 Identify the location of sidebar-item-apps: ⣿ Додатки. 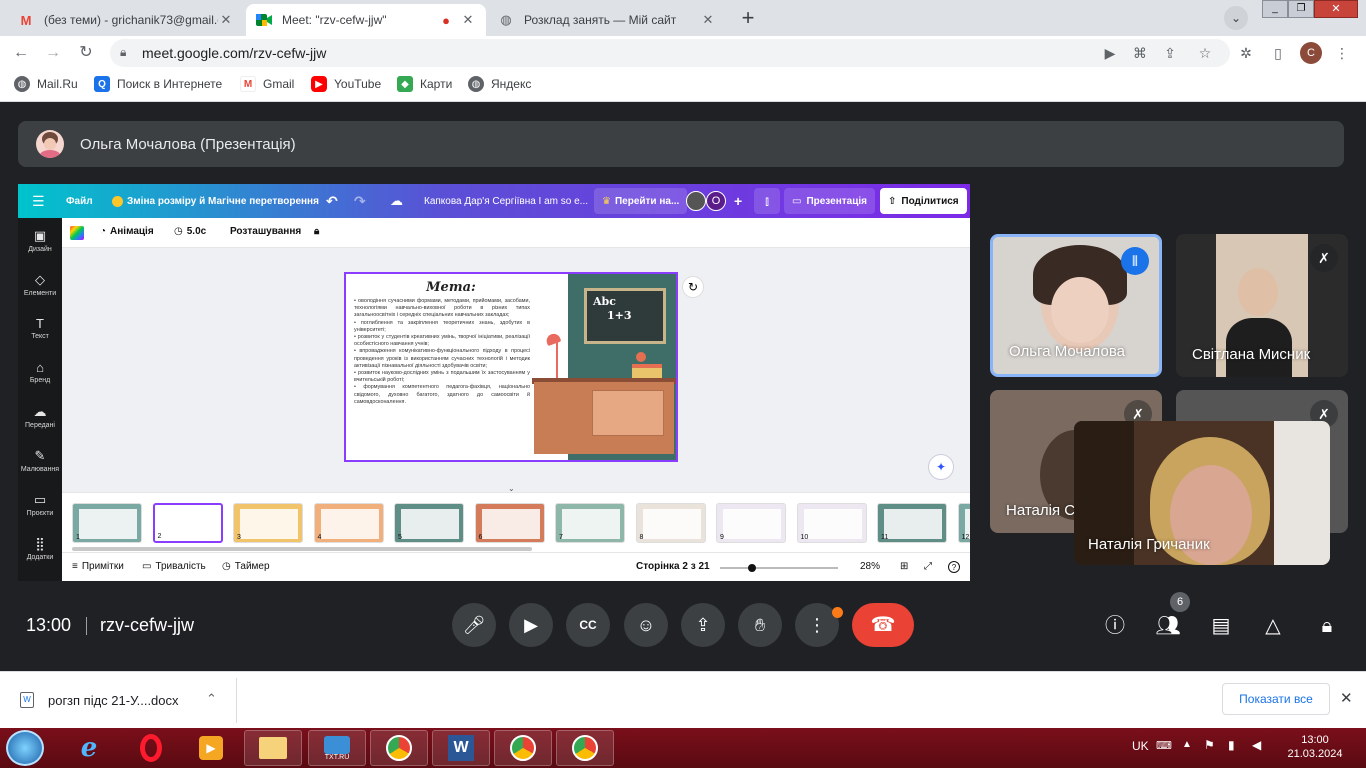
(40, 548).